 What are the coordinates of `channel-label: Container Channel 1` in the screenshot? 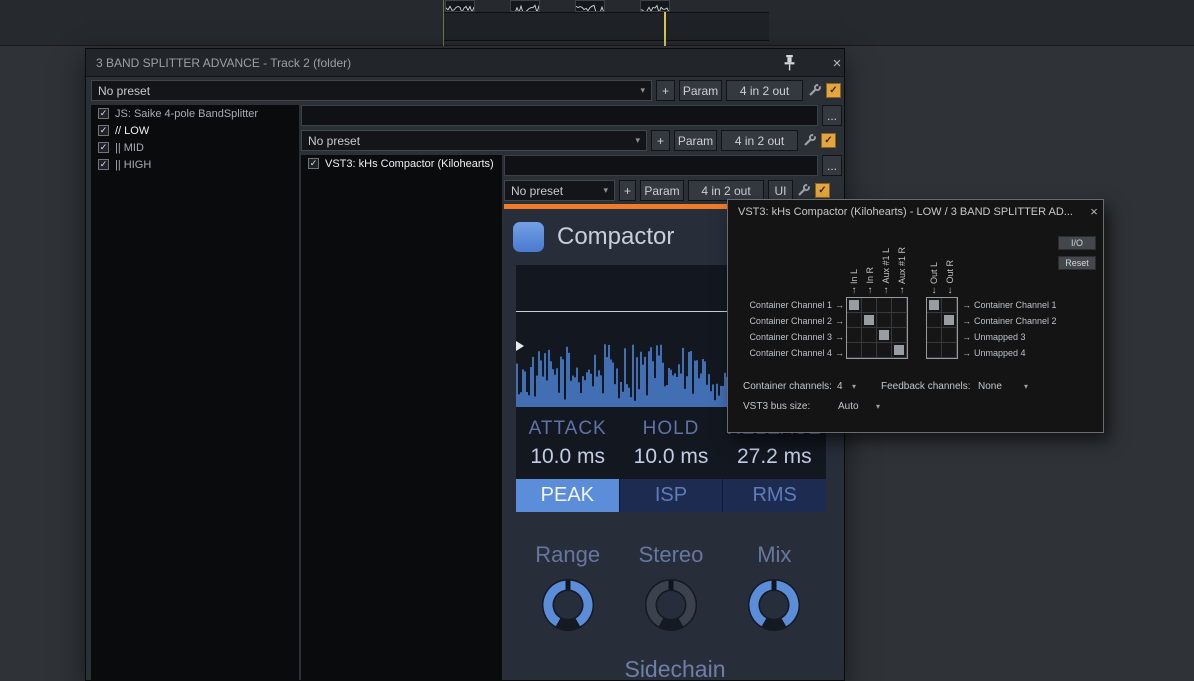 It's located at (790, 305).